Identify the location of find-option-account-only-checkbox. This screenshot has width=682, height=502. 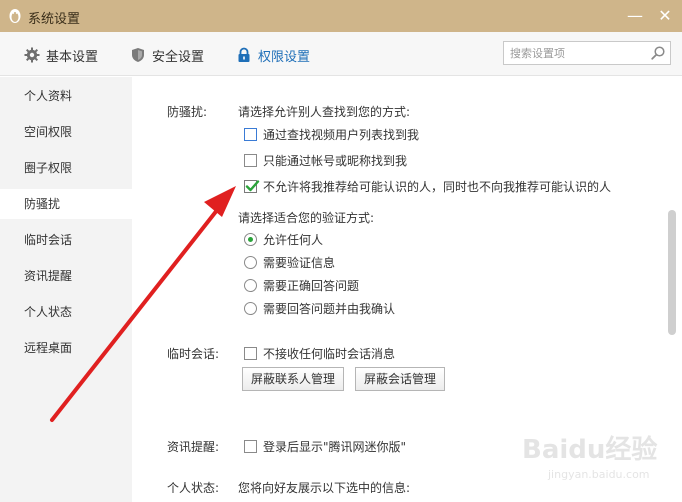
(250, 160).